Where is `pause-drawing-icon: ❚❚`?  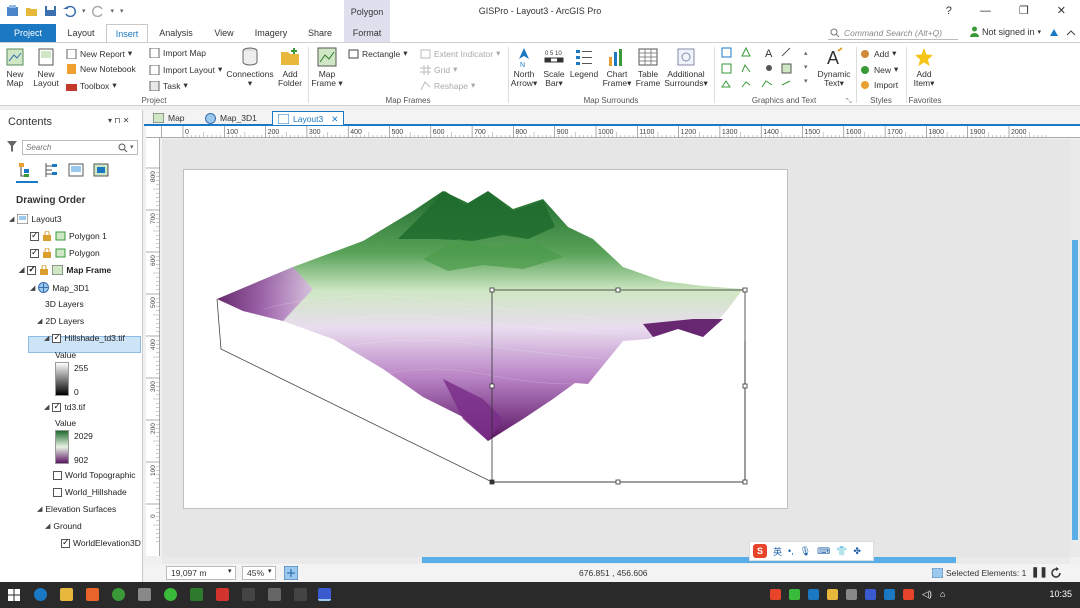 pause-drawing-icon: ❚❚ is located at coordinates (1039, 572).